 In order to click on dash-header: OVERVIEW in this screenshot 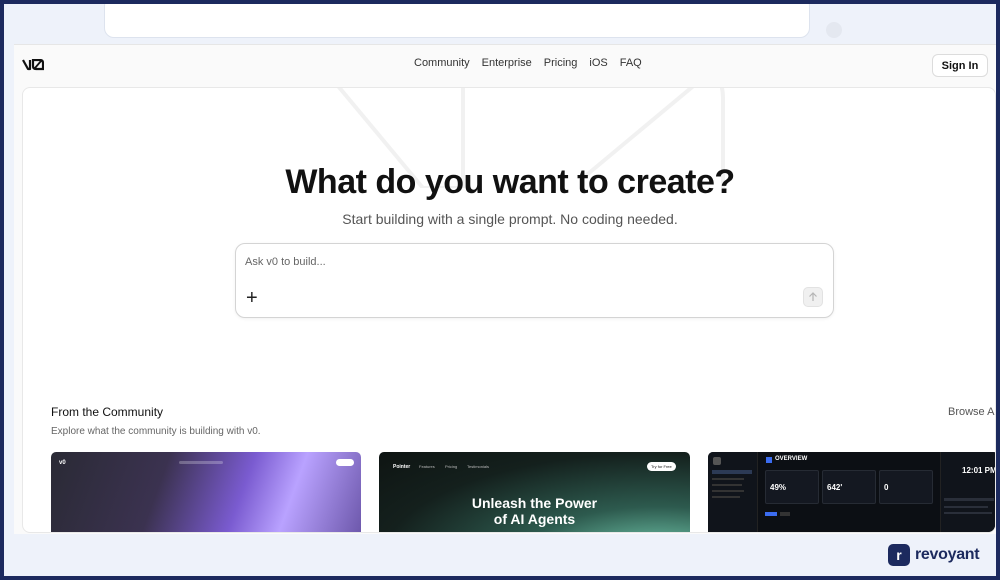, I will do `click(791, 459)`.